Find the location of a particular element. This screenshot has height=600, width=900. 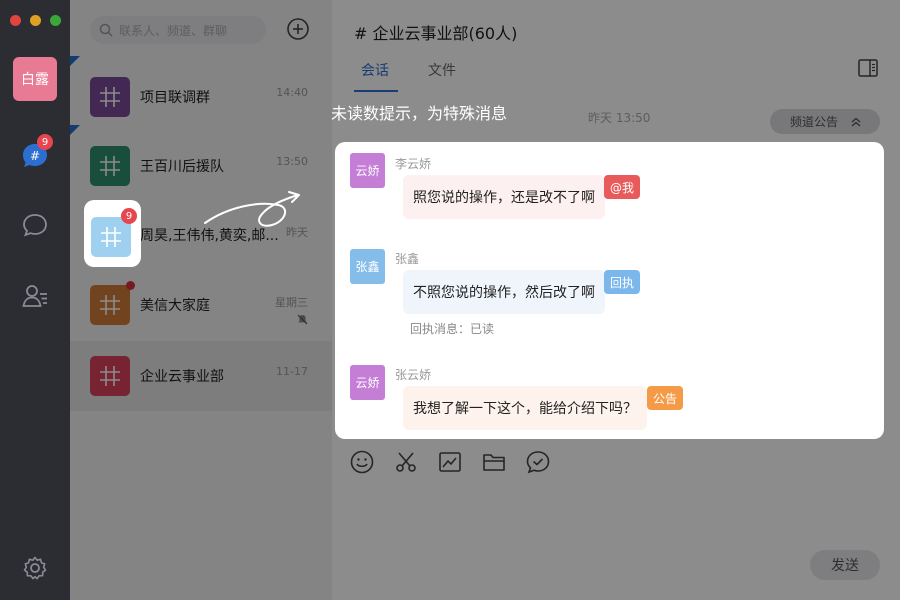

unread-count-badge: 9 is located at coordinates (129, 216).